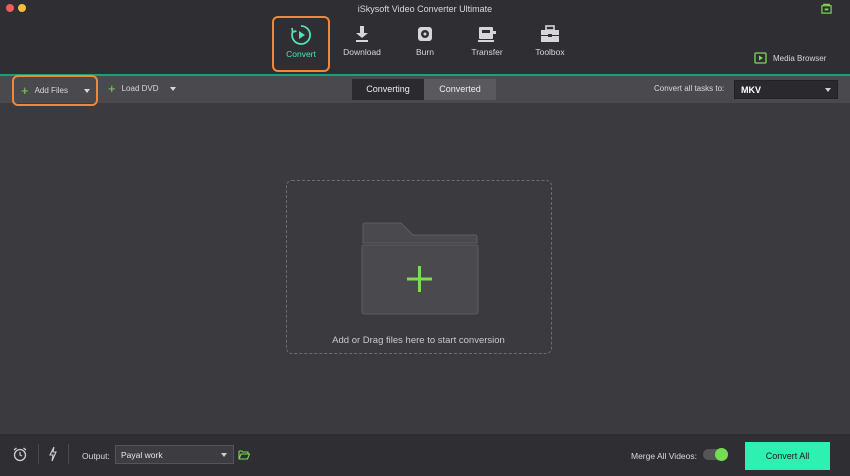 Image resolution: width=850 pixels, height=476 pixels. I want to click on add-files-button: + Add Files, so click(55, 90).